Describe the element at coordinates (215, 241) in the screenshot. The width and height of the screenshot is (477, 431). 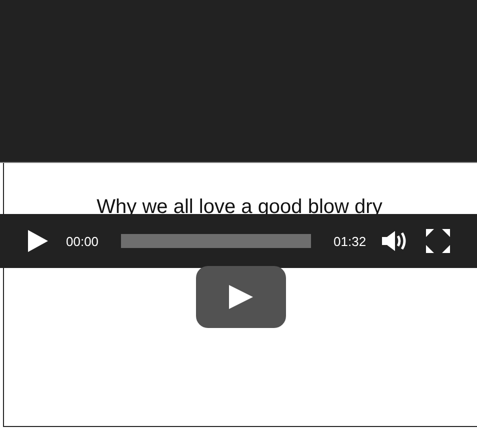
I see `progress-track` at that location.